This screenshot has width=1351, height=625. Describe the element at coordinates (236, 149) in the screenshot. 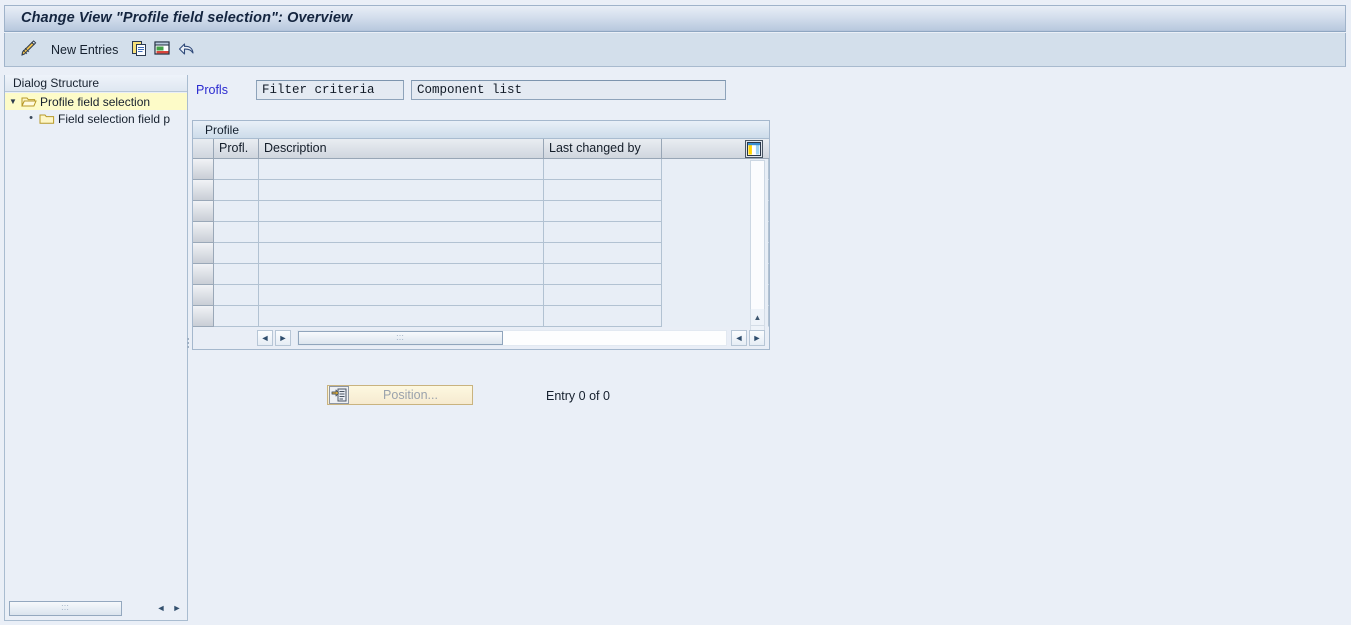

I see `column-header-profl: Profl.` at that location.